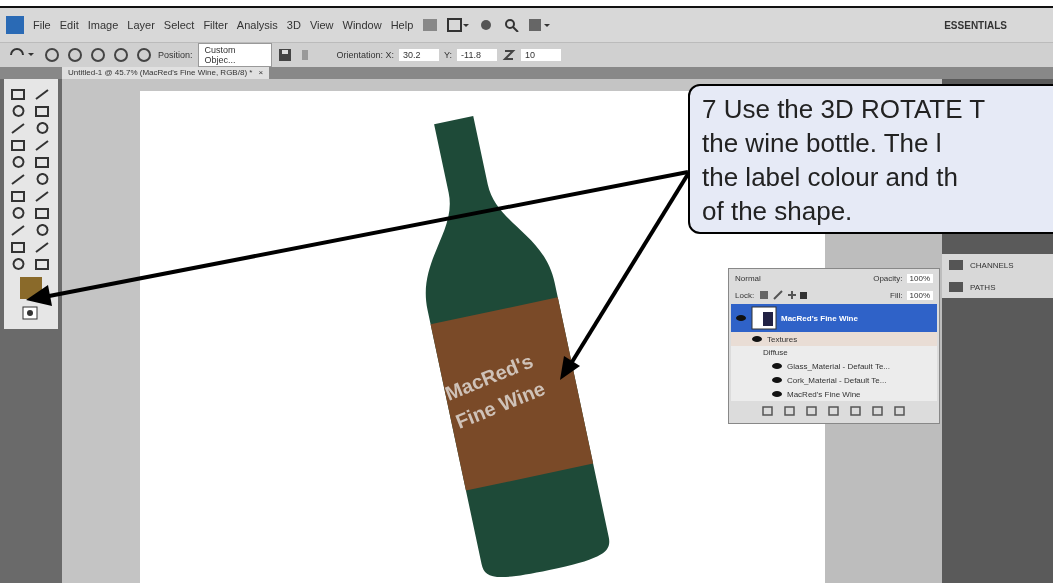 Image resolution: width=1053 pixels, height=583 pixels. Describe the element at coordinates (764, 318) in the screenshot. I see `layer-thumbnail-icon` at that location.